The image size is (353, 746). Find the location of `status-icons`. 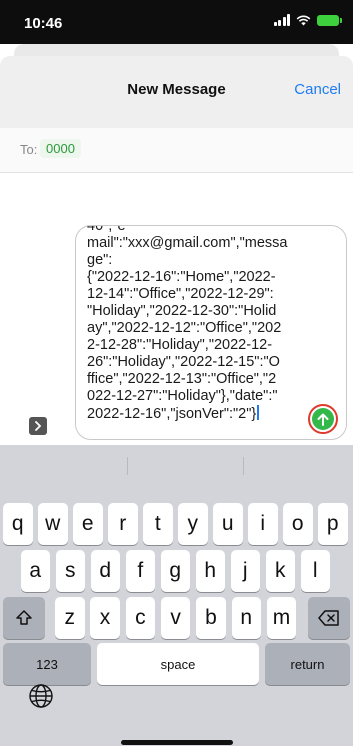

status-icons is located at coordinates (307, 20).